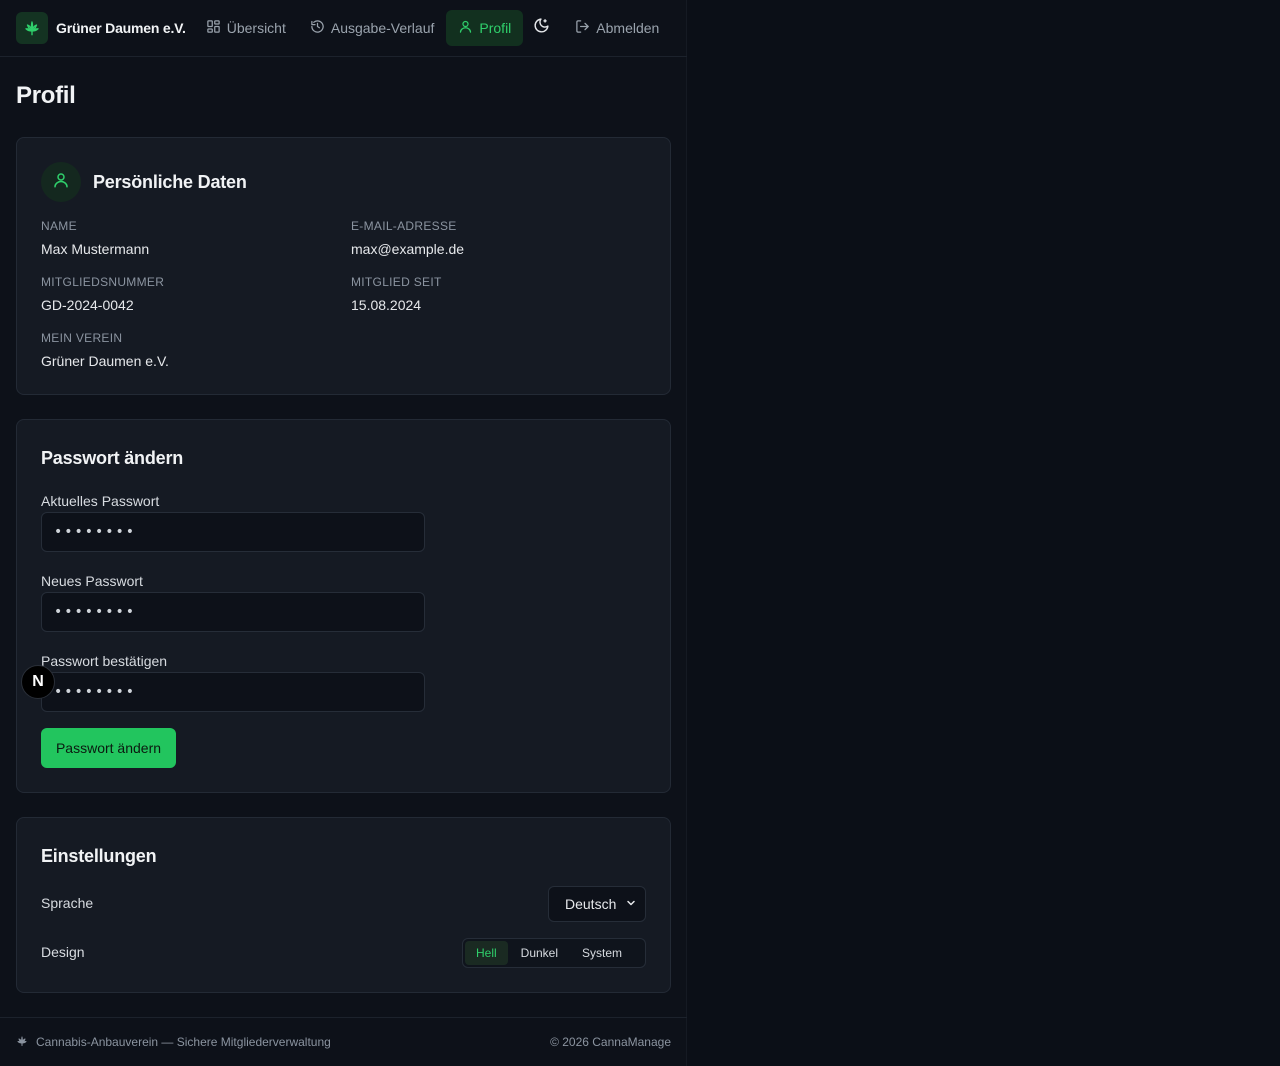 This screenshot has height=1066, width=1280. Describe the element at coordinates (112, 458) in the screenshot. I see `card-title: Passwort ändern` at that location.